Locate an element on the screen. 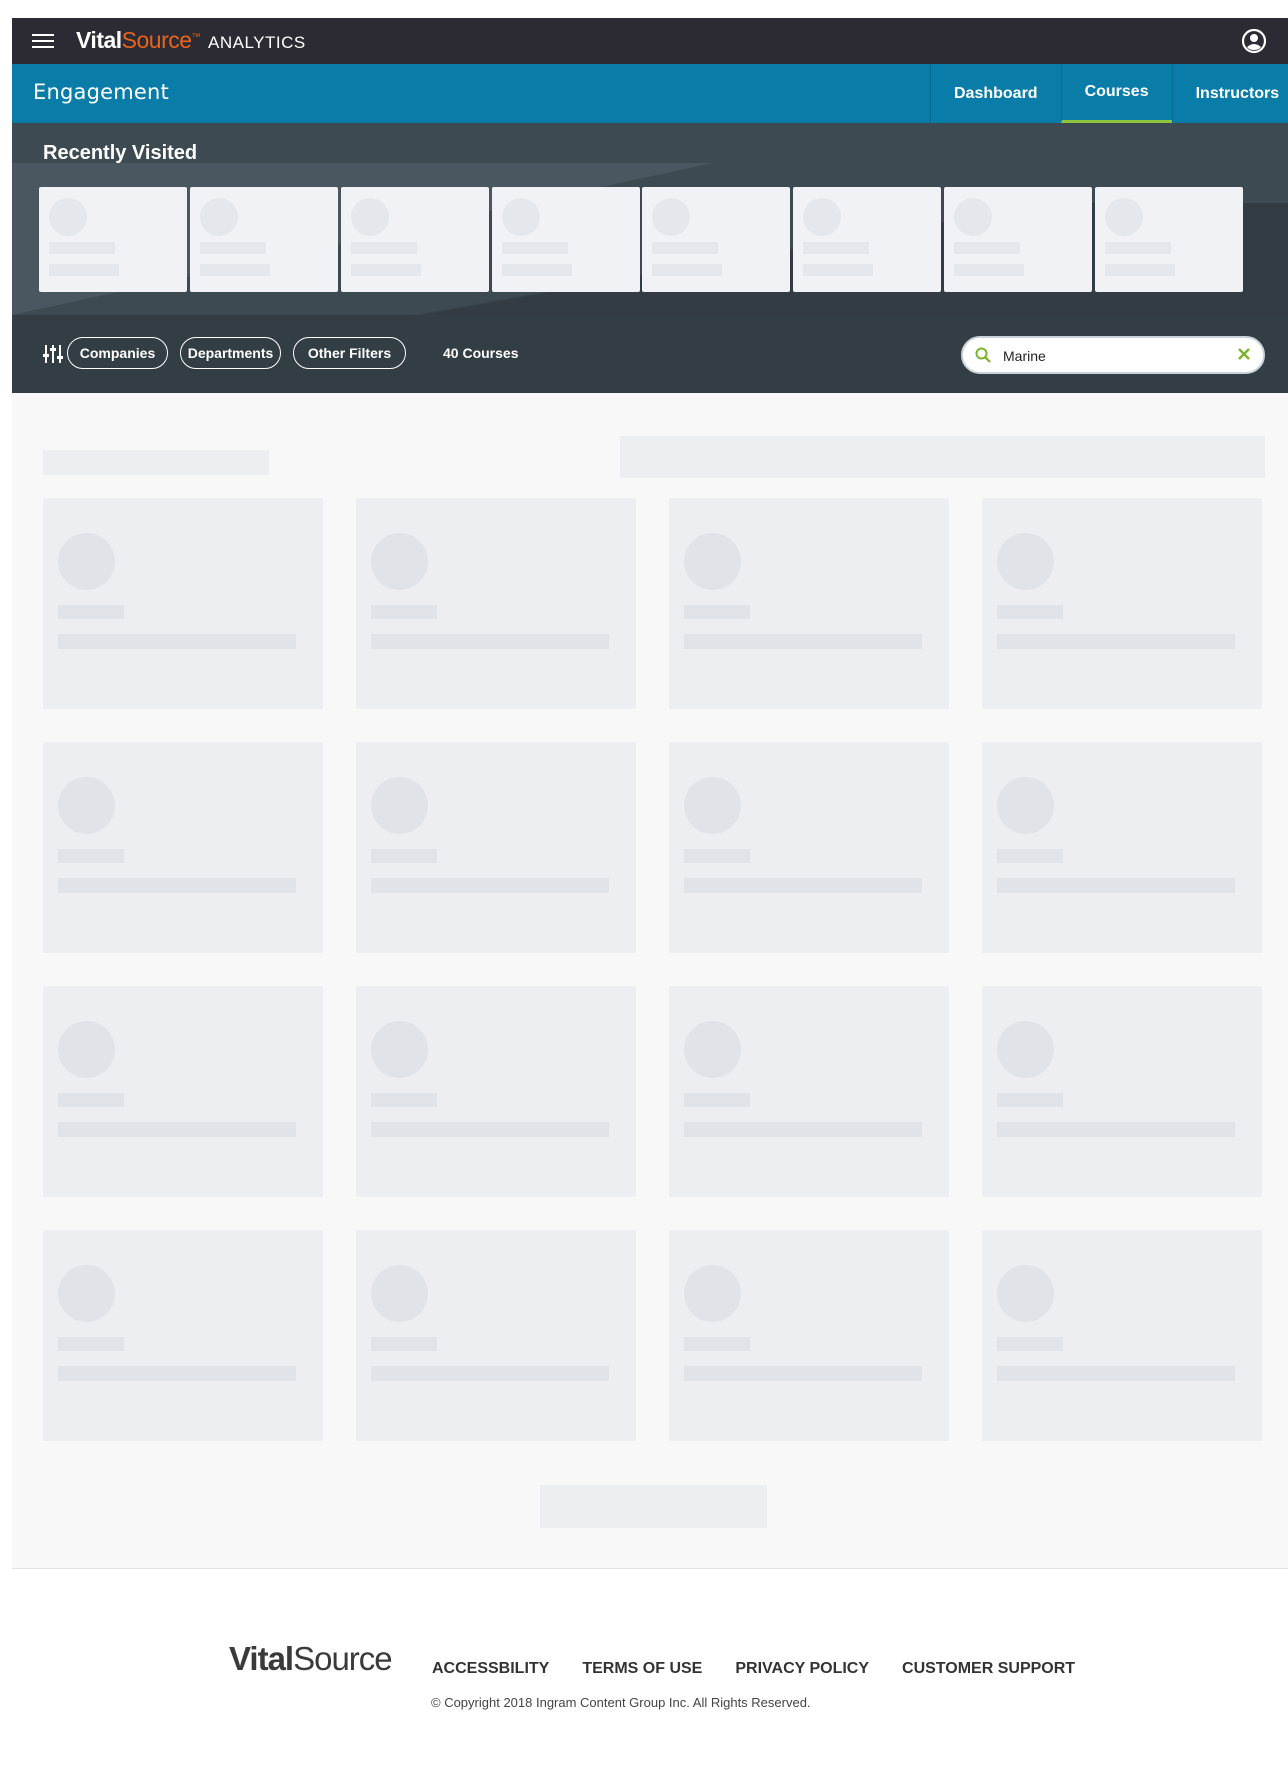  user-account-icon is located at coordinates (1254, 41).